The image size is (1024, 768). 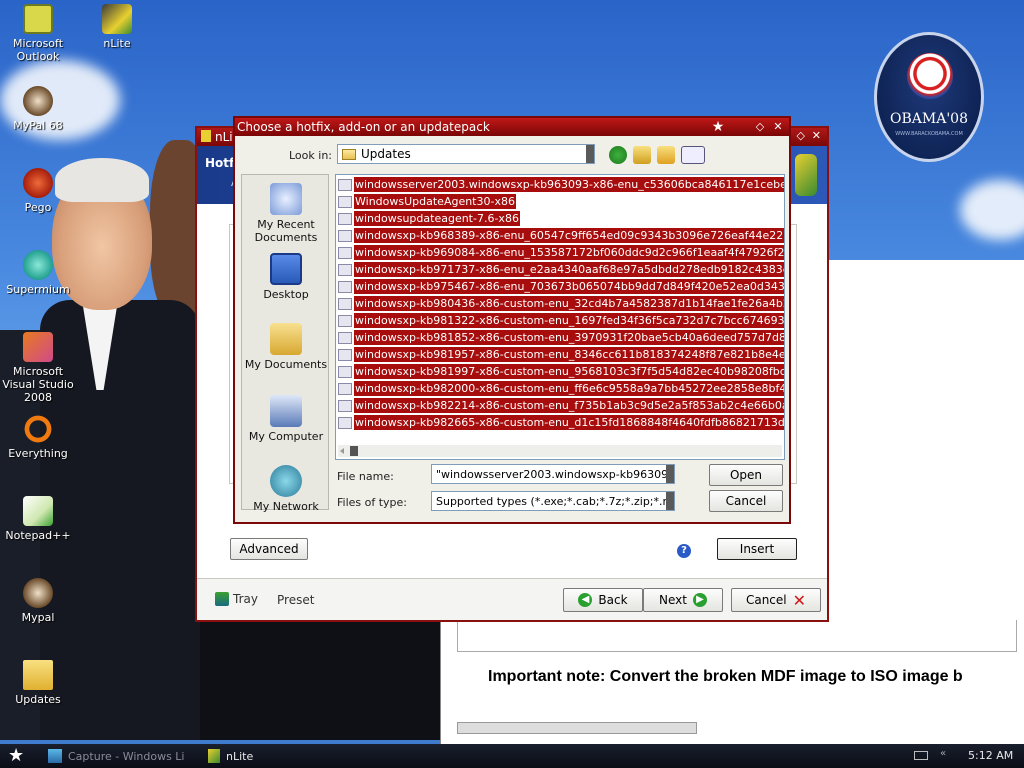 What do you see at coordinates (286, 419) in the screenshot?
I see `place-my-computer: My Computer` at bounding box center [286, 419].